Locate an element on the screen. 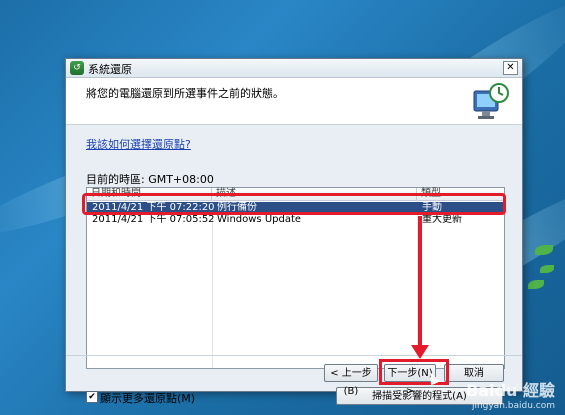 The width and height of the screenshot is (565, 415). annotation-arrow-line is located at coordinates (420, 281).